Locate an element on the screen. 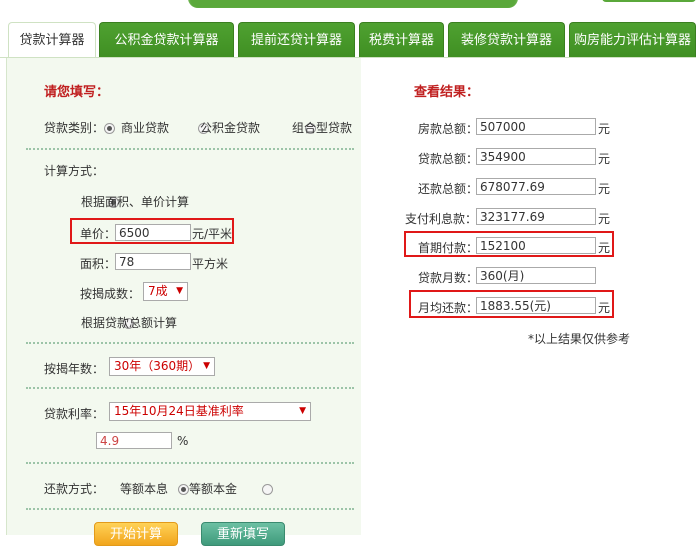 Image resolution: width=696 pixels, height=547 pixels. house-total-label: 房款总额： is located at coordinates (448, 129).